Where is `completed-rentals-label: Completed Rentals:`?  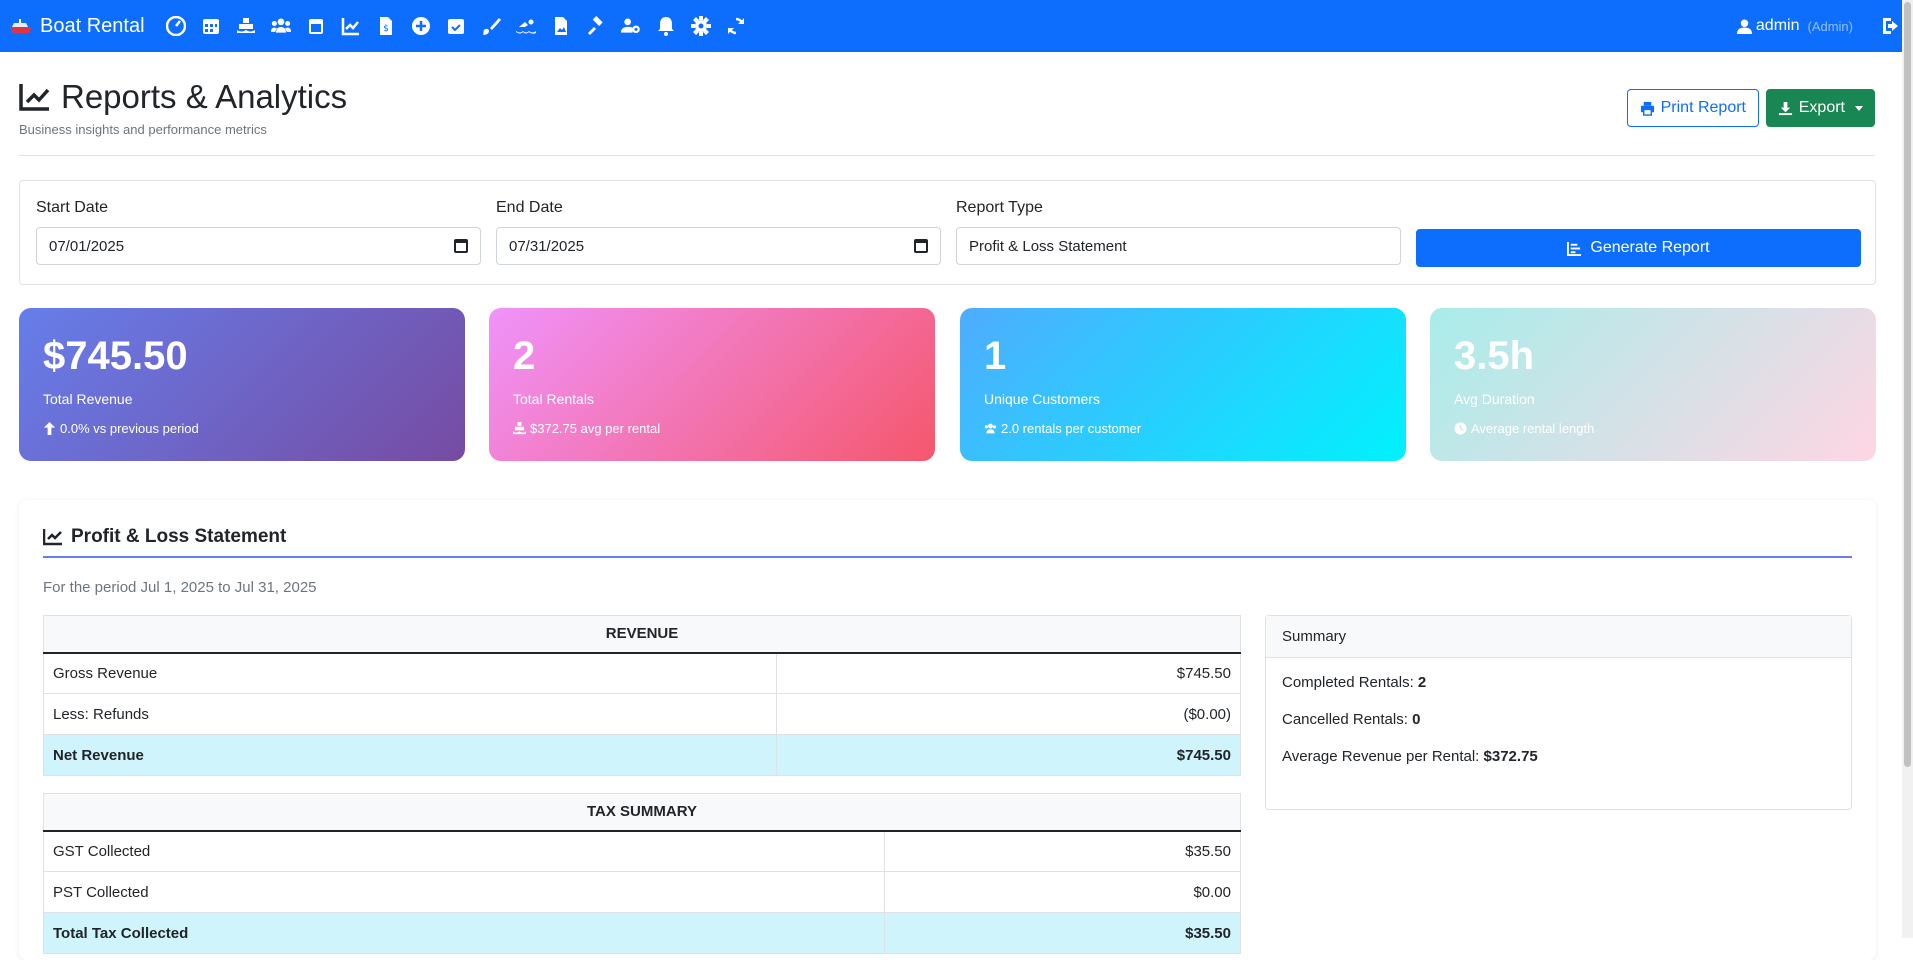 completed-rentals-label: Completed Rentals: is located at coordinates (1348, 682).